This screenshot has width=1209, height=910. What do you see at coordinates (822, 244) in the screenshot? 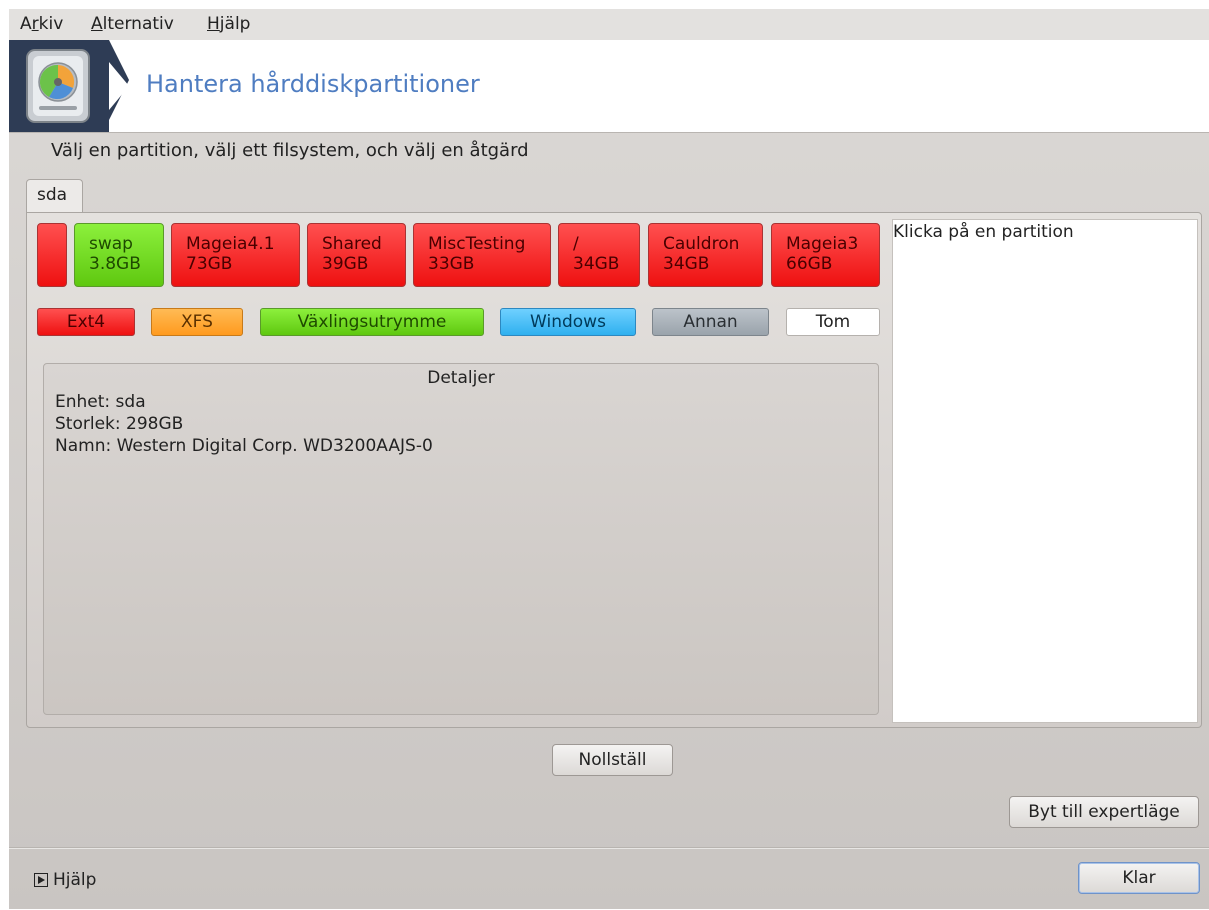
I see `partition-name: Mageia3` at bounding box center [822, 244].